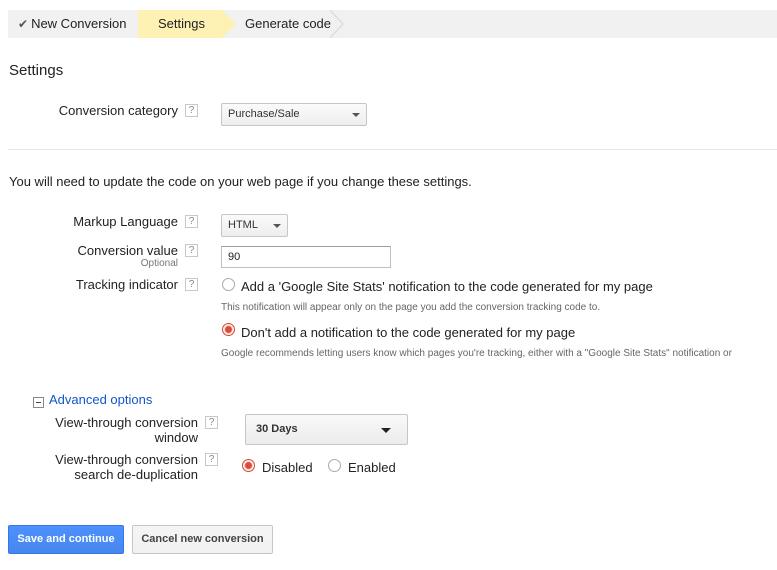  I want to click on markup-language-value: HTML, so click(243, 225).